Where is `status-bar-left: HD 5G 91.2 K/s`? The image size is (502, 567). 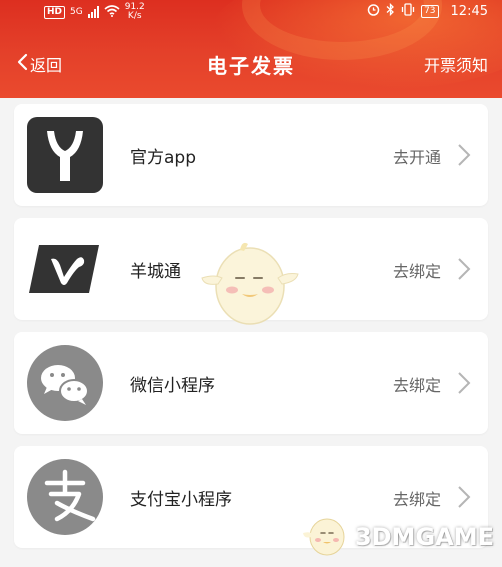
status-bar-left: HD 5G 91.2 K/s is located at coordinates (94, 12).